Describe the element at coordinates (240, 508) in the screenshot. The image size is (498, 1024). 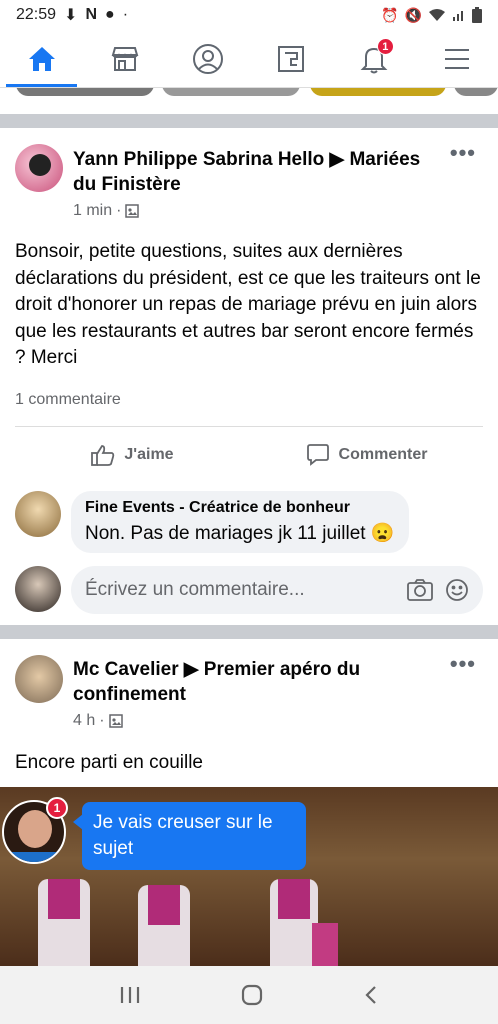
I see `commenter-name: Fine Events - Créatrice de bonheur` at that location.